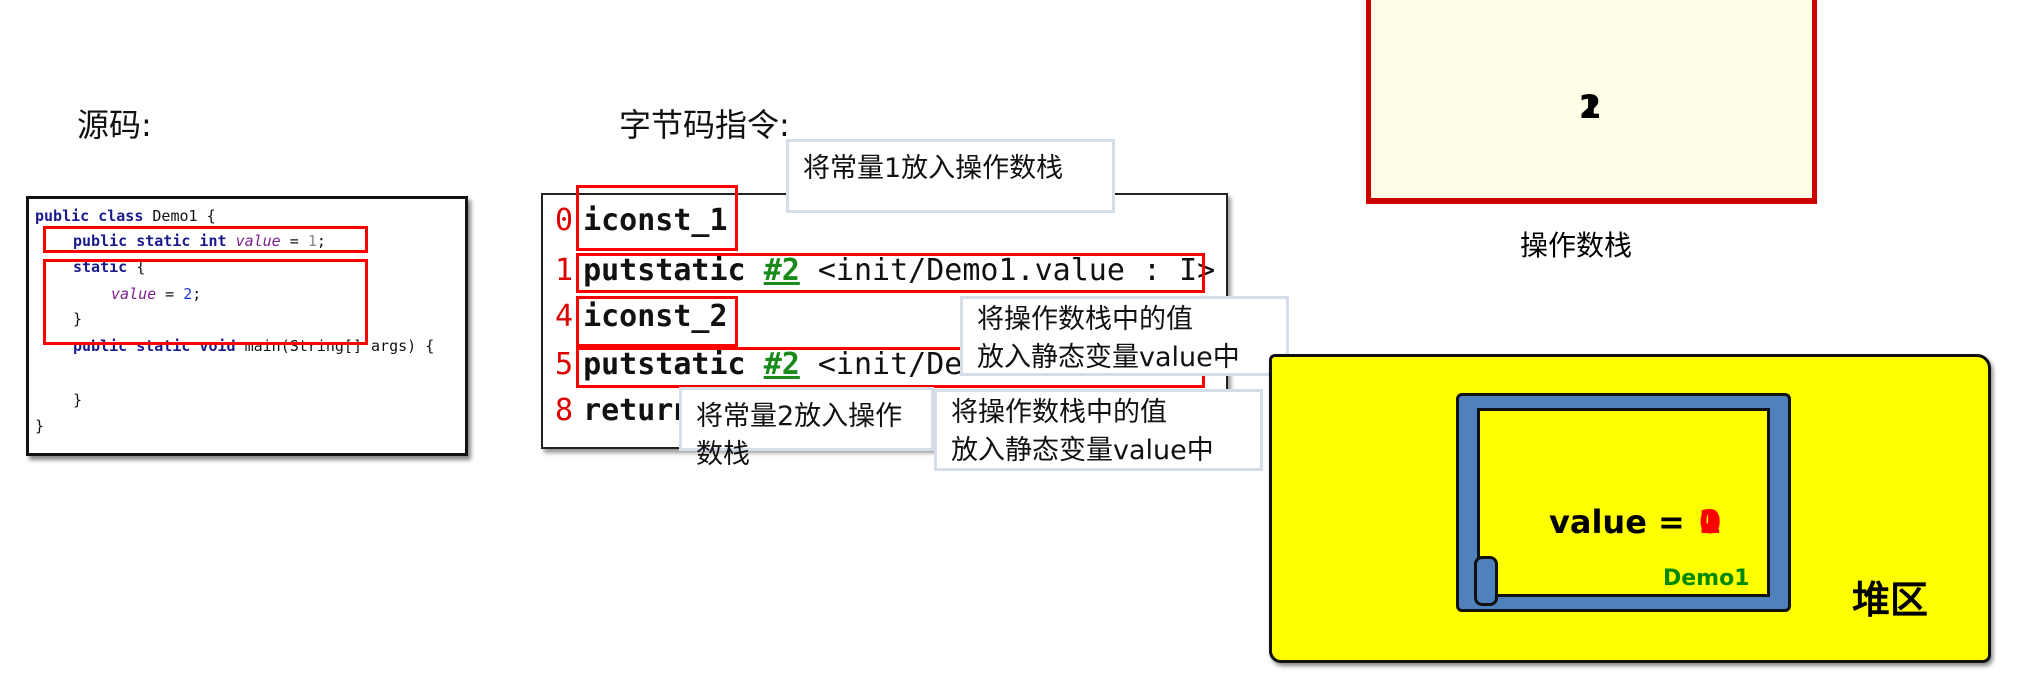 The height and width of the screenshot is (679, 2020). What do you see at coordinates (806, 428) in the screenshot?
I see `callout-iconst-2: 将常量2放入操作数栈` at bounding box center [806, 428].